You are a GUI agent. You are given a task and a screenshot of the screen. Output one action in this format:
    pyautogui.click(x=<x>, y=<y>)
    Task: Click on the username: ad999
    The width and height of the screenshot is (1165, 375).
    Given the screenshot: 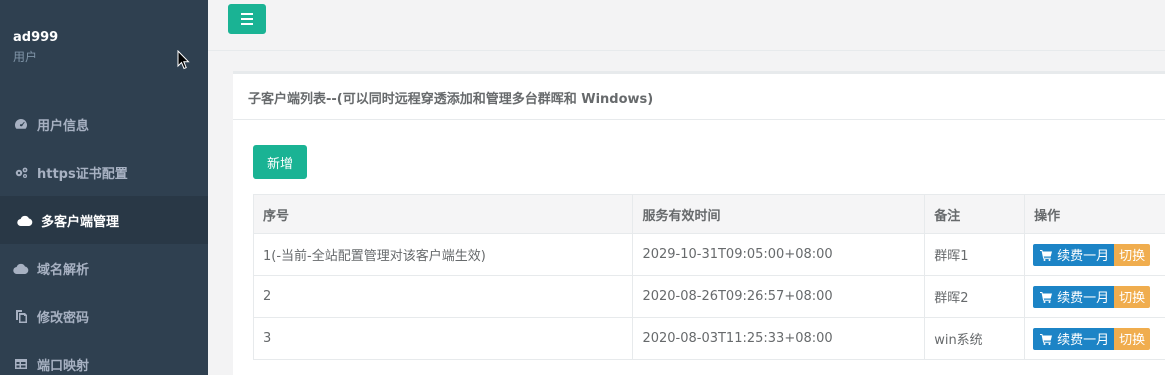 What is the action you would take?
    pyautogui.click(x=110, y=38)
    